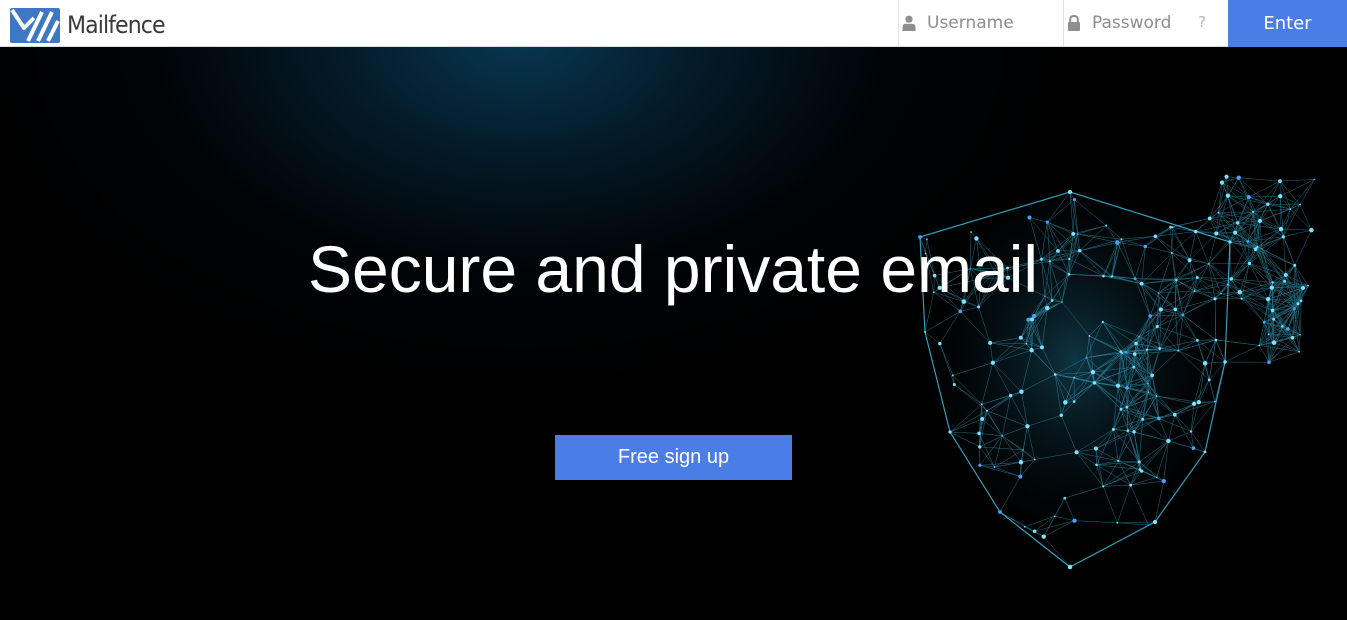 This screenshot has width=1347, height=620. I want to click on hero-headline: Secure and private email, so click(673, 269).